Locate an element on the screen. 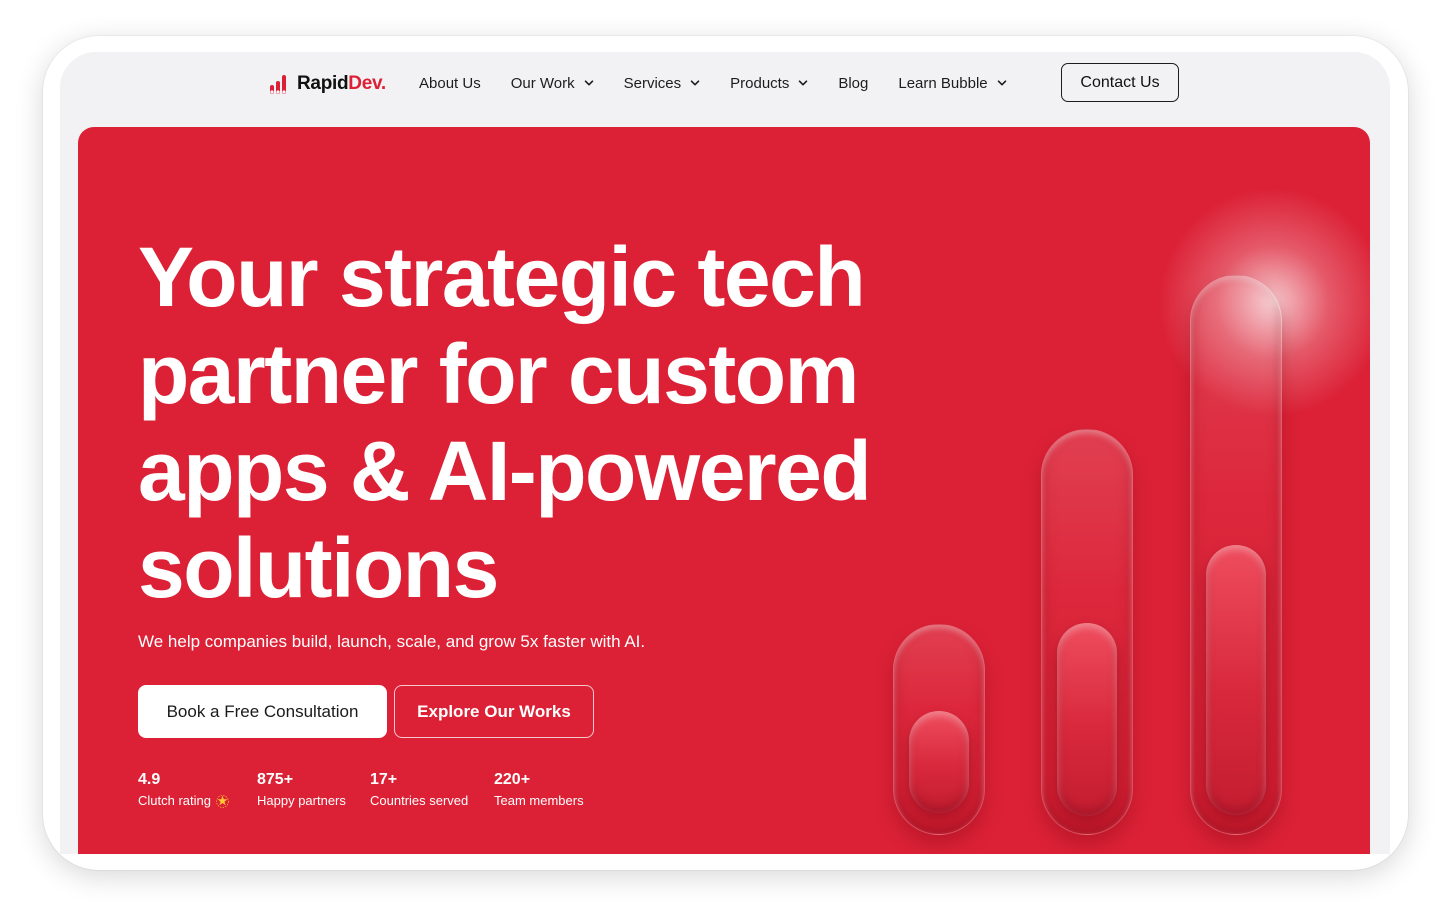  brand-logo: RapidDev. is located at coordinates (327, 84).